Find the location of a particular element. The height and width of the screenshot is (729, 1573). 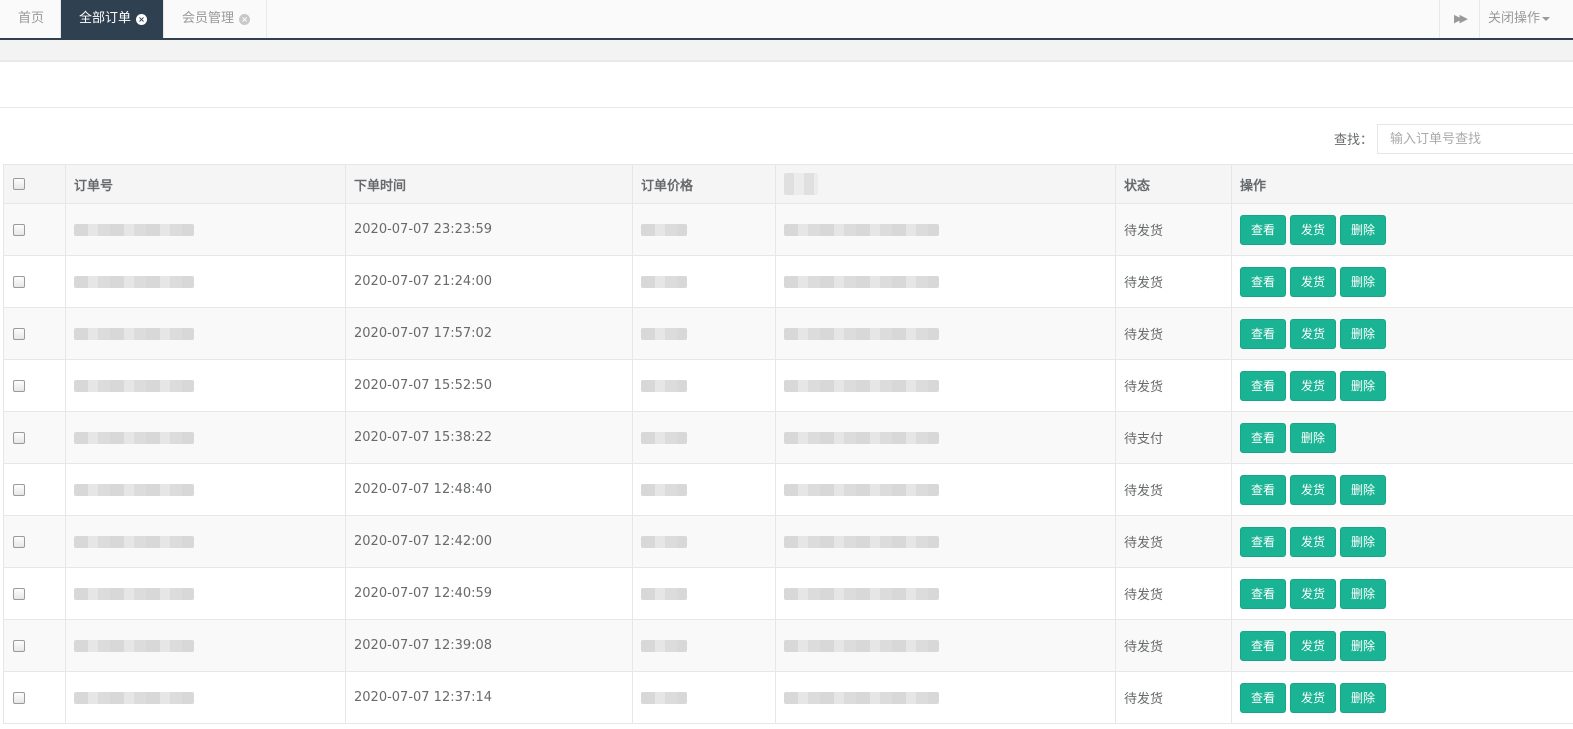

order-time-cell: 2020-07-07 15:38:22 is located at coordinates (489, 437).